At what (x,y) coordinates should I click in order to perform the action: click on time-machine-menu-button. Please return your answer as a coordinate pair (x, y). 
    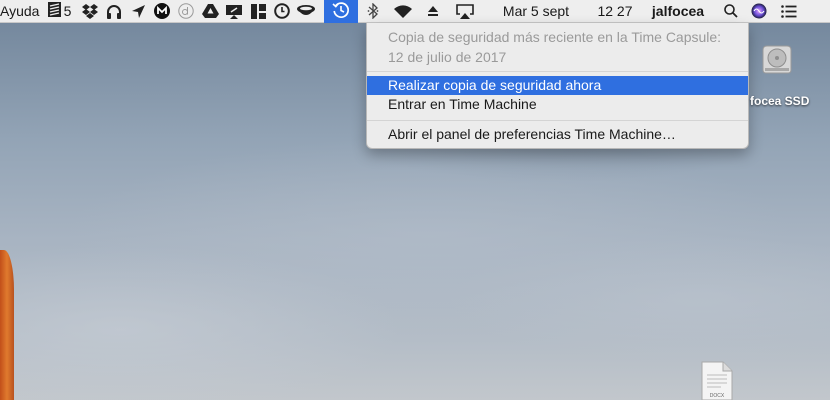
    Looking at the image, I should click on (341, 11).